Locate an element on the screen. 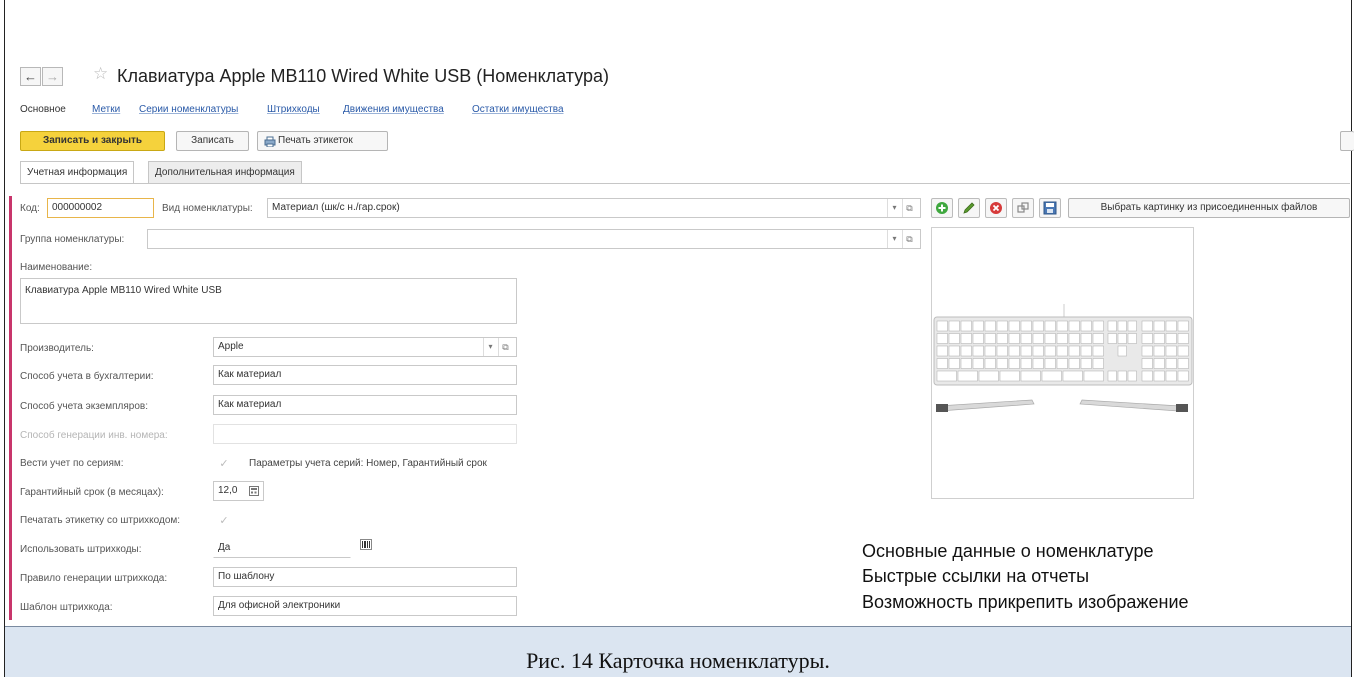 The width and height of the screenshot is (1356, 677). warranty-label: Гарантийный срок (в месяцах): is located at coordinates (92, 492).